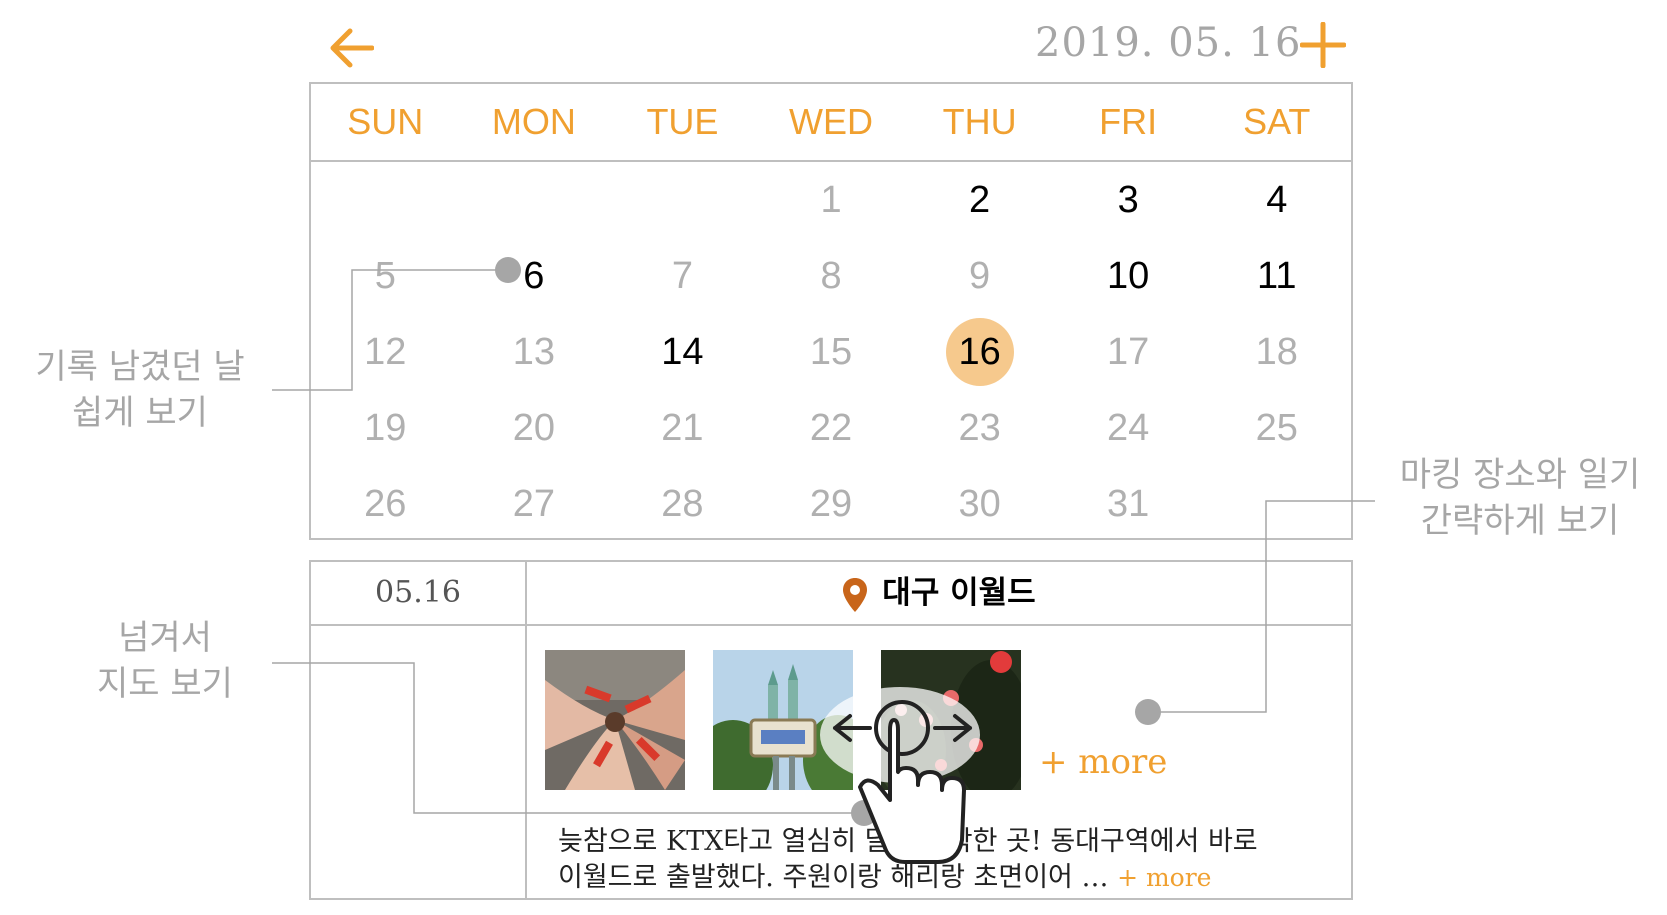 The image size is (1667, 915). What do you see at coordinates (508, 270) in the screenshot?
I see `callout-dot-record-days` at bounding box center [508, 270].